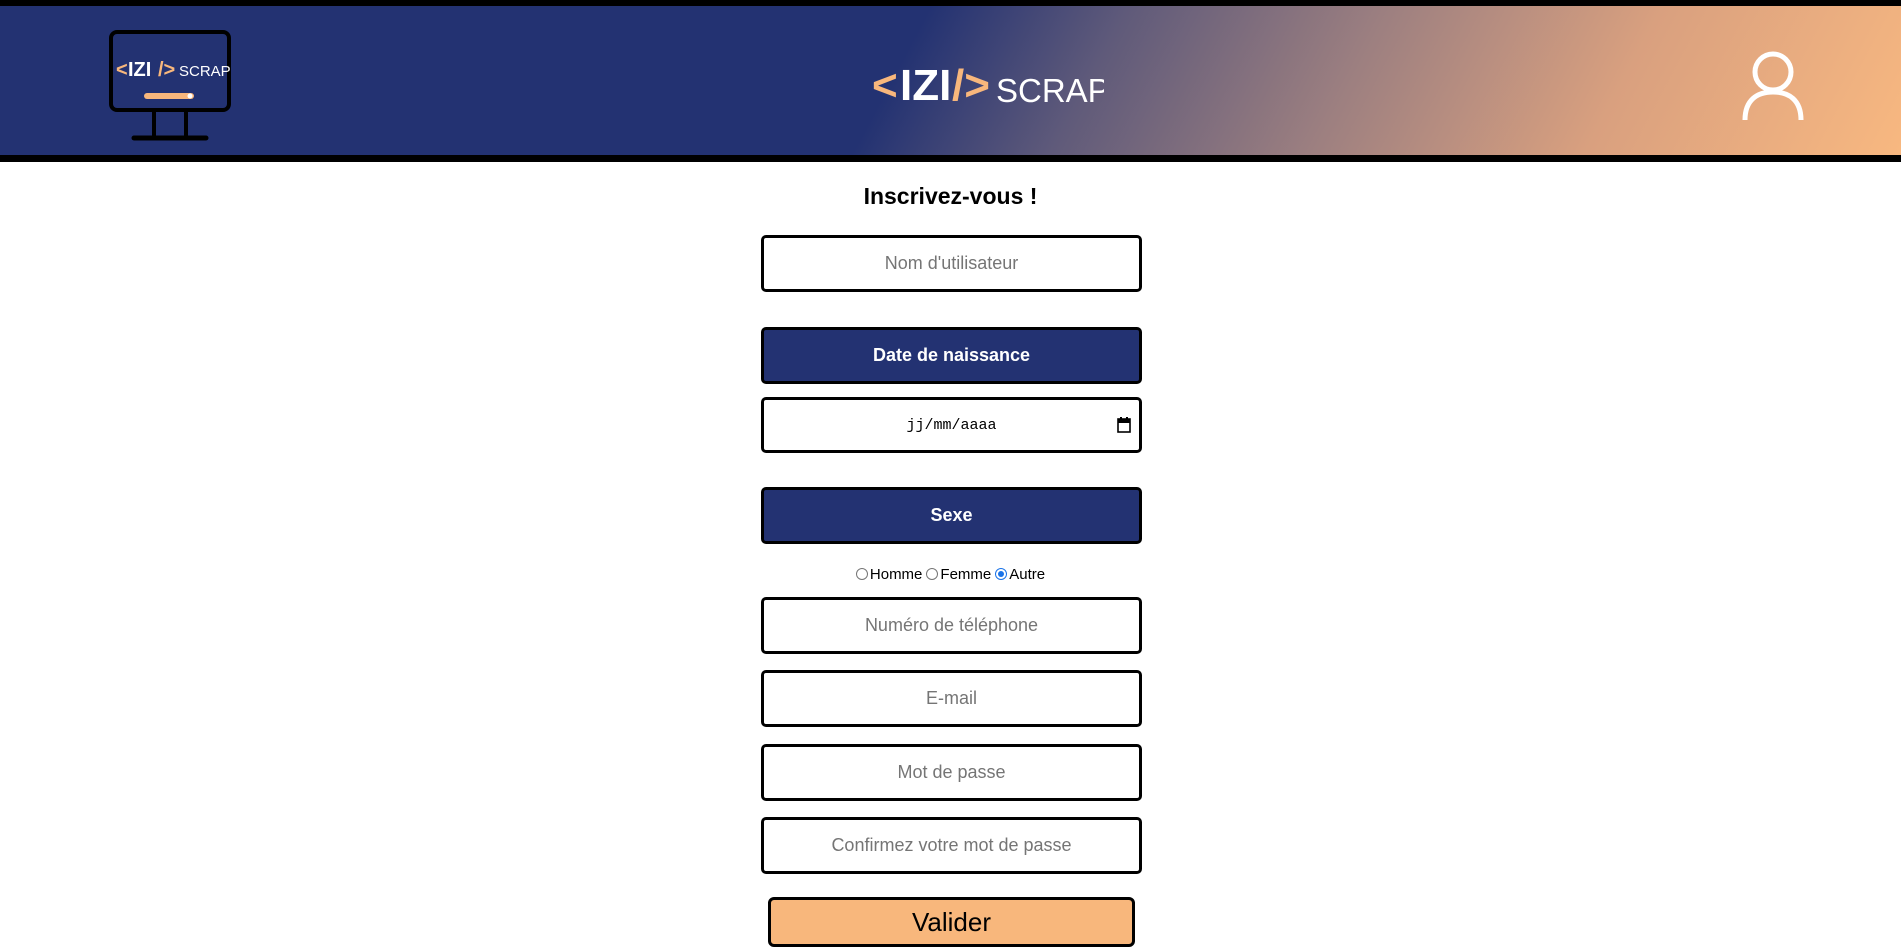 Image resolution: width=1901 pixels, height=947 pixels. What do you see at coordinates (1050, 90) in the screenshot?
I see `brand-scrap-text: SCRAP` at bounding box center [1050, 90].